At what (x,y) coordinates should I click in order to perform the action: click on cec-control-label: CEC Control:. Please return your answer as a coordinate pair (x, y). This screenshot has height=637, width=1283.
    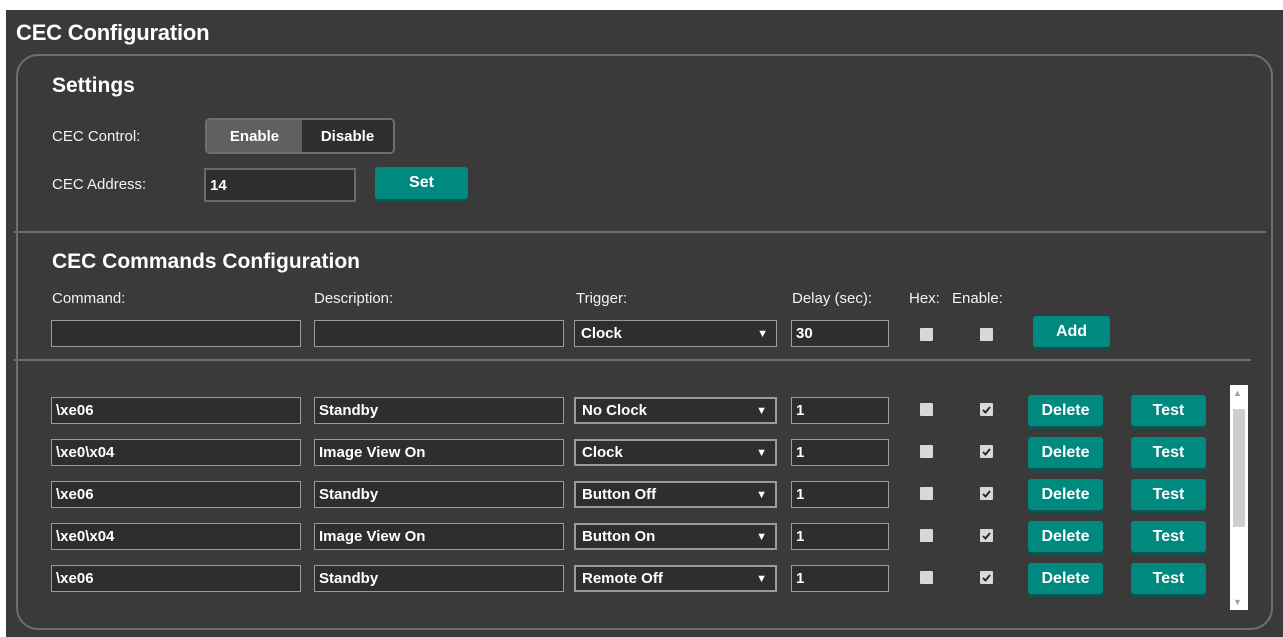
    Looking at the image, I should click on (96, 136).